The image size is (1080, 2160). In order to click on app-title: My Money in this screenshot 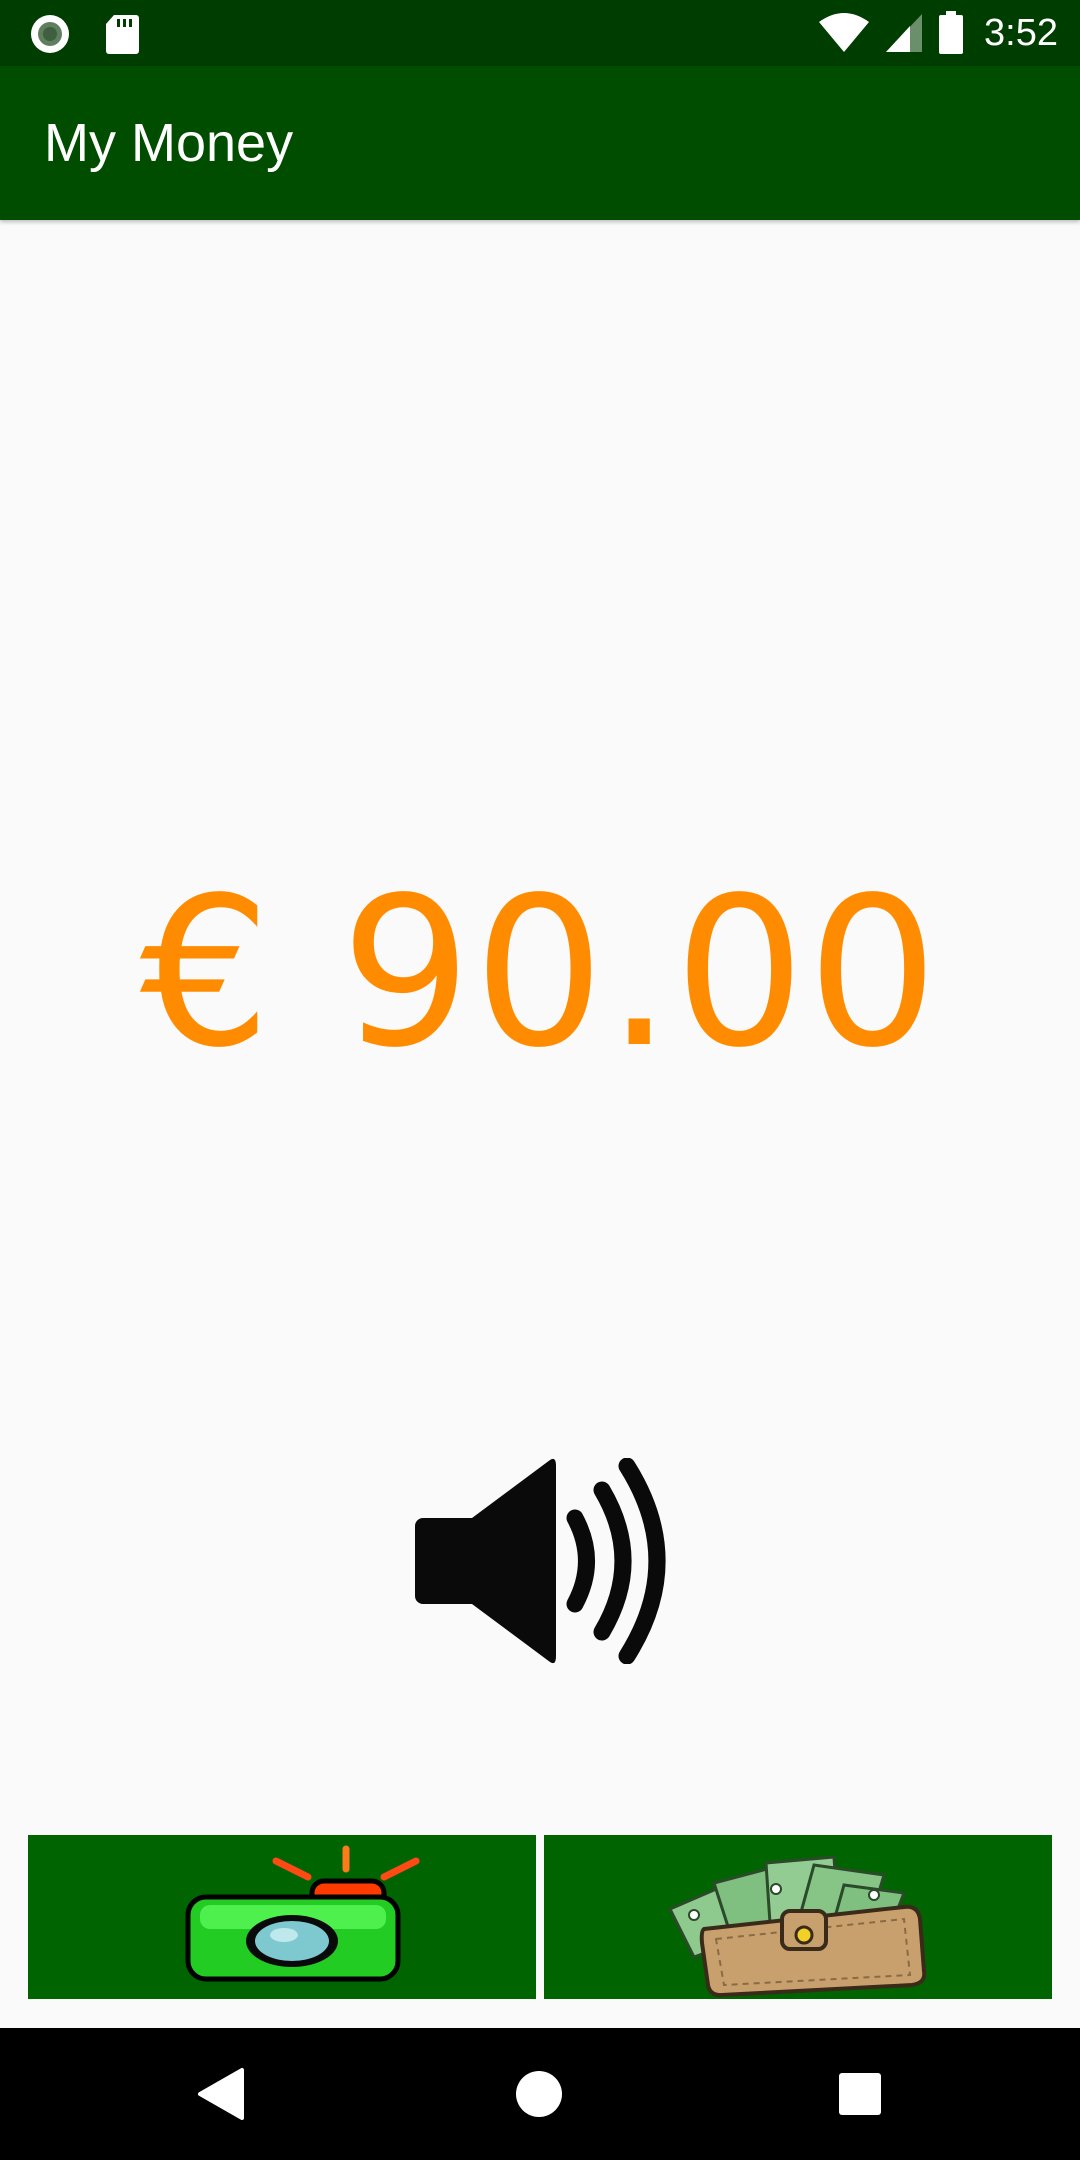, I will do `click(169, 143)`.